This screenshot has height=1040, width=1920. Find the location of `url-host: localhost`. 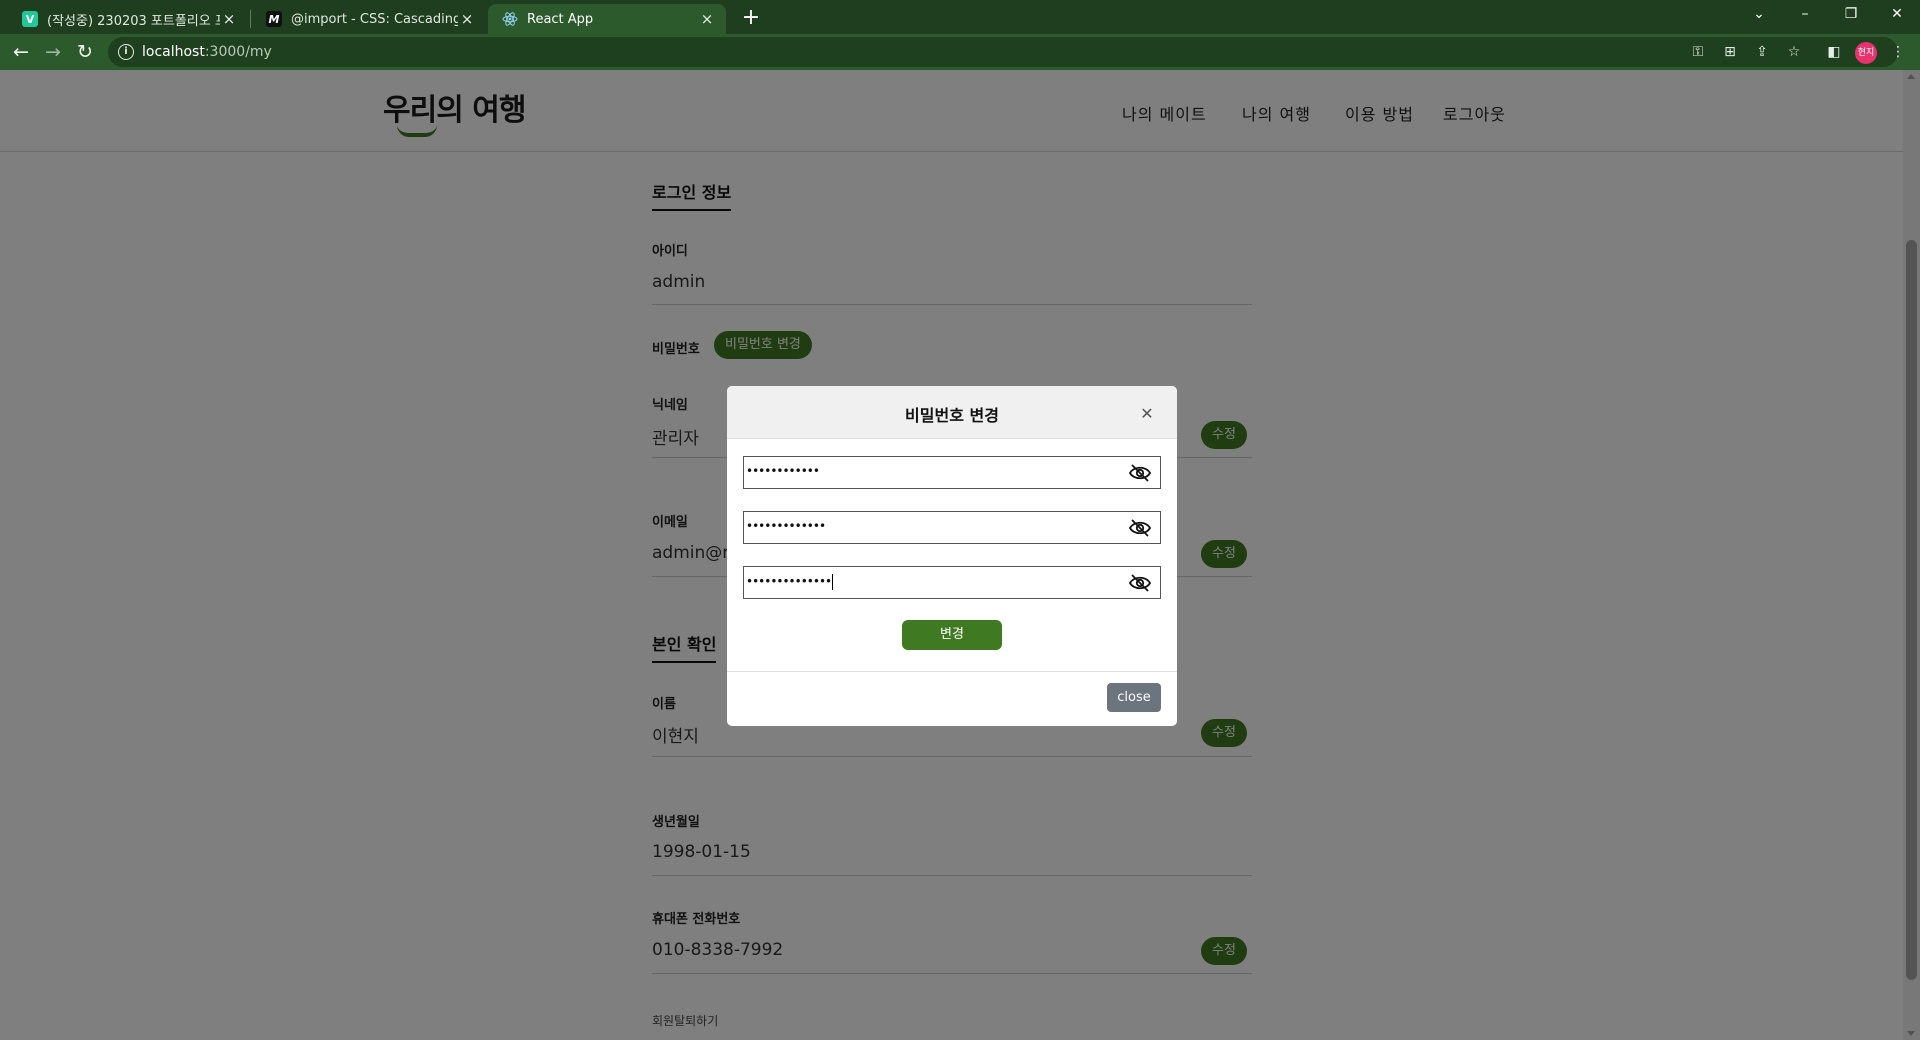

url-host: localhost is located at coordinates (173, 52).